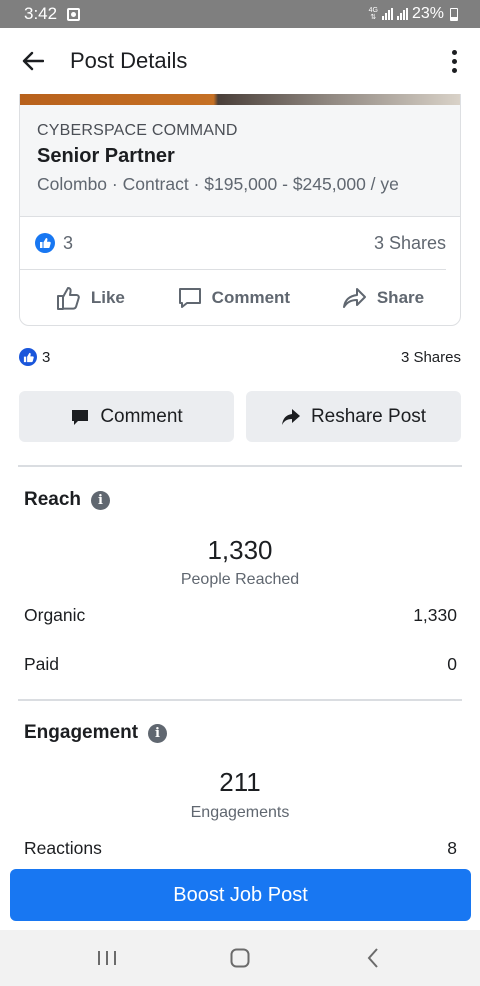 The height and width of the screenshot is (986, 480). I want to click on system-back-button, so click(373, 958).